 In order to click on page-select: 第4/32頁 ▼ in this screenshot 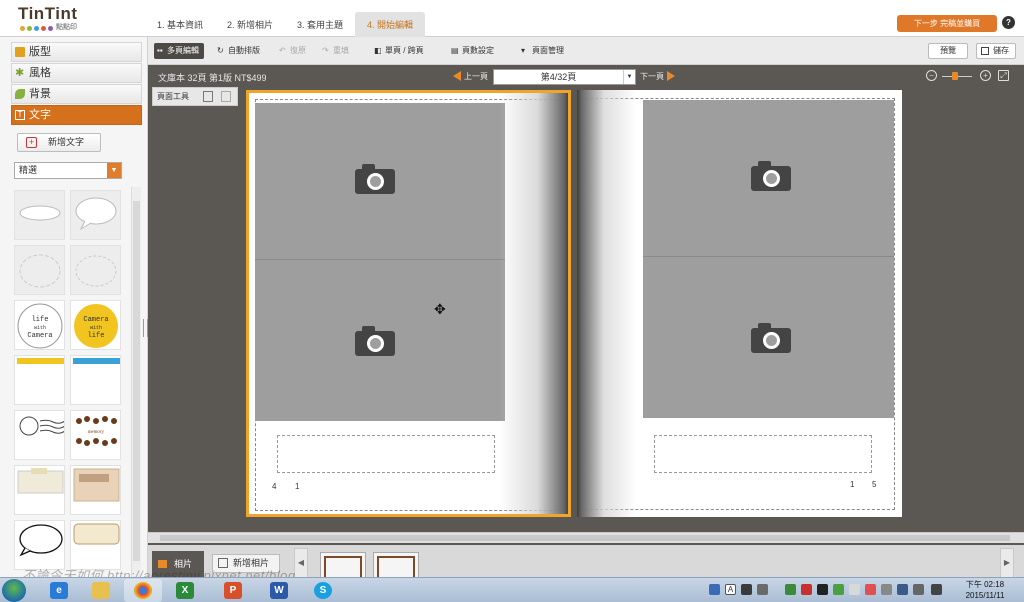, I will do `click(564, 77)`.